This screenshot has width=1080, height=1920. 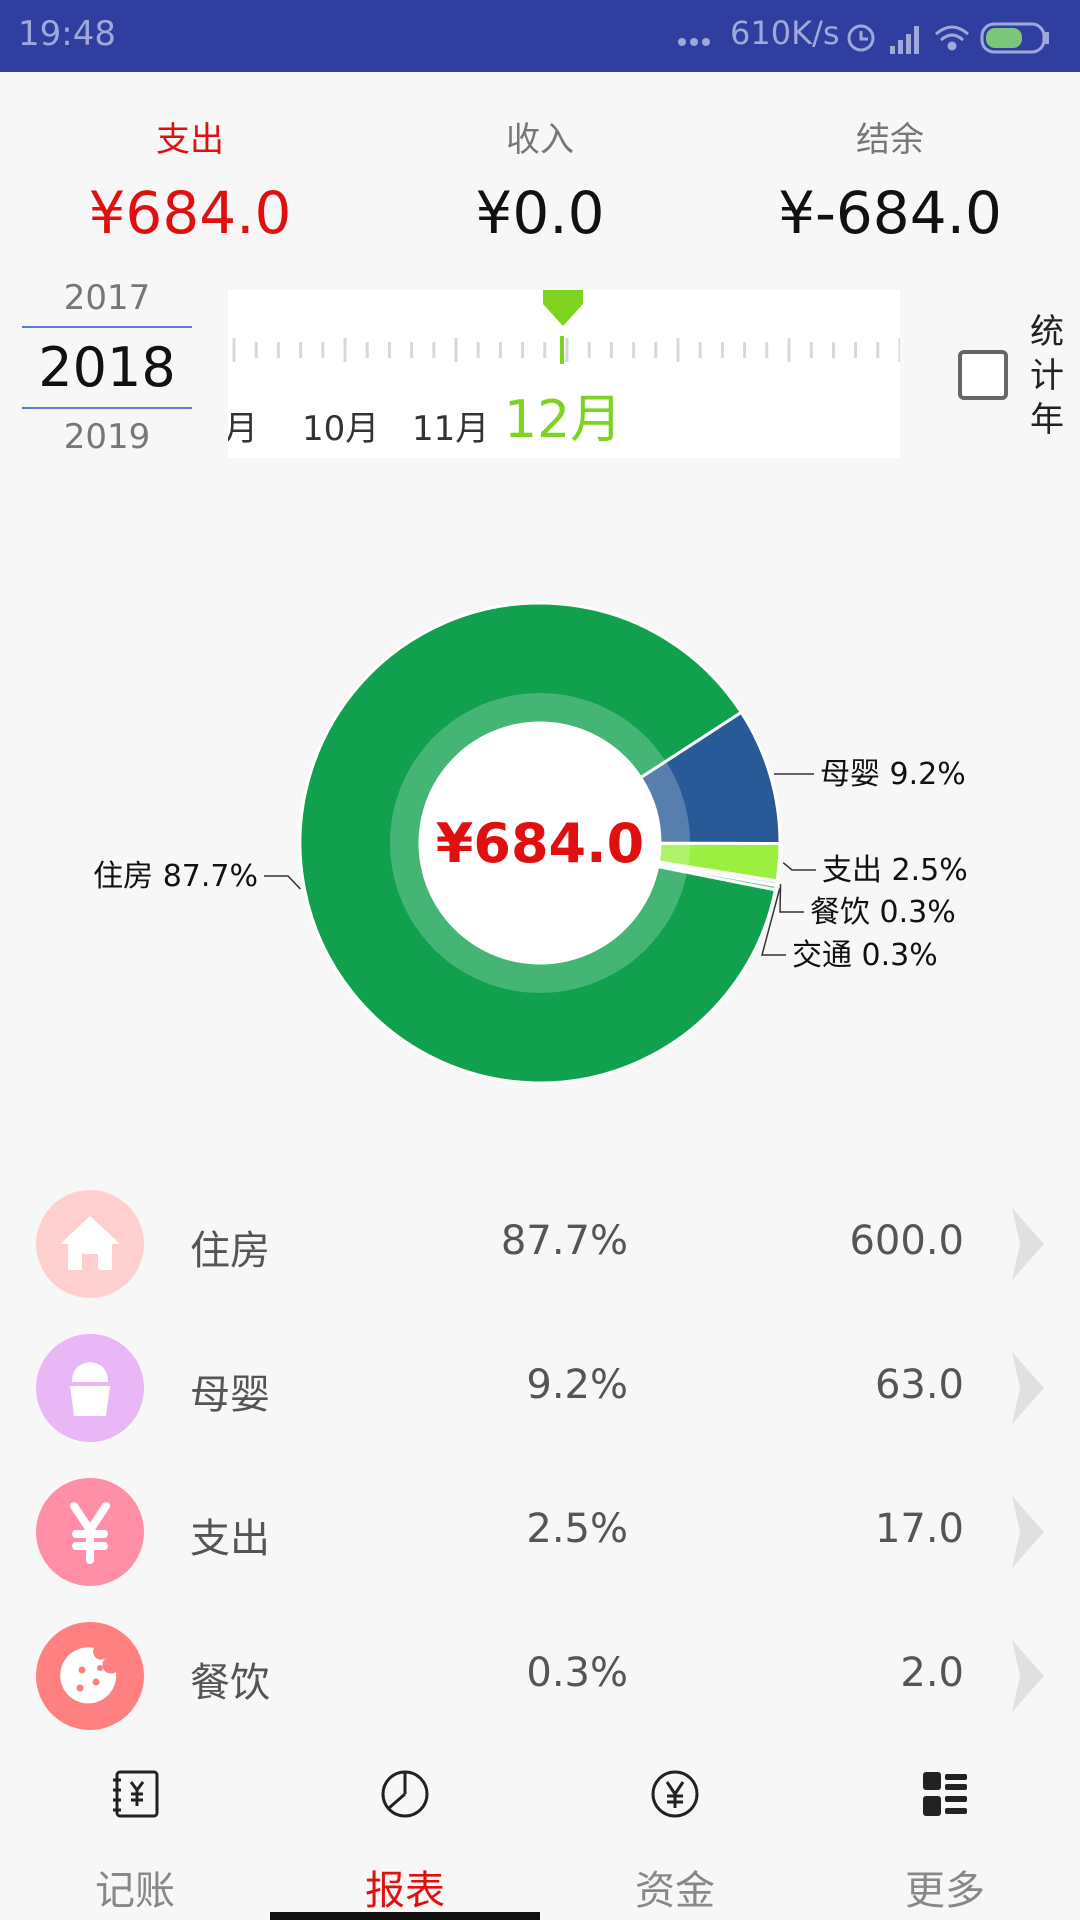 I want to click on month-11: 11月, so click(x=450, y=425).